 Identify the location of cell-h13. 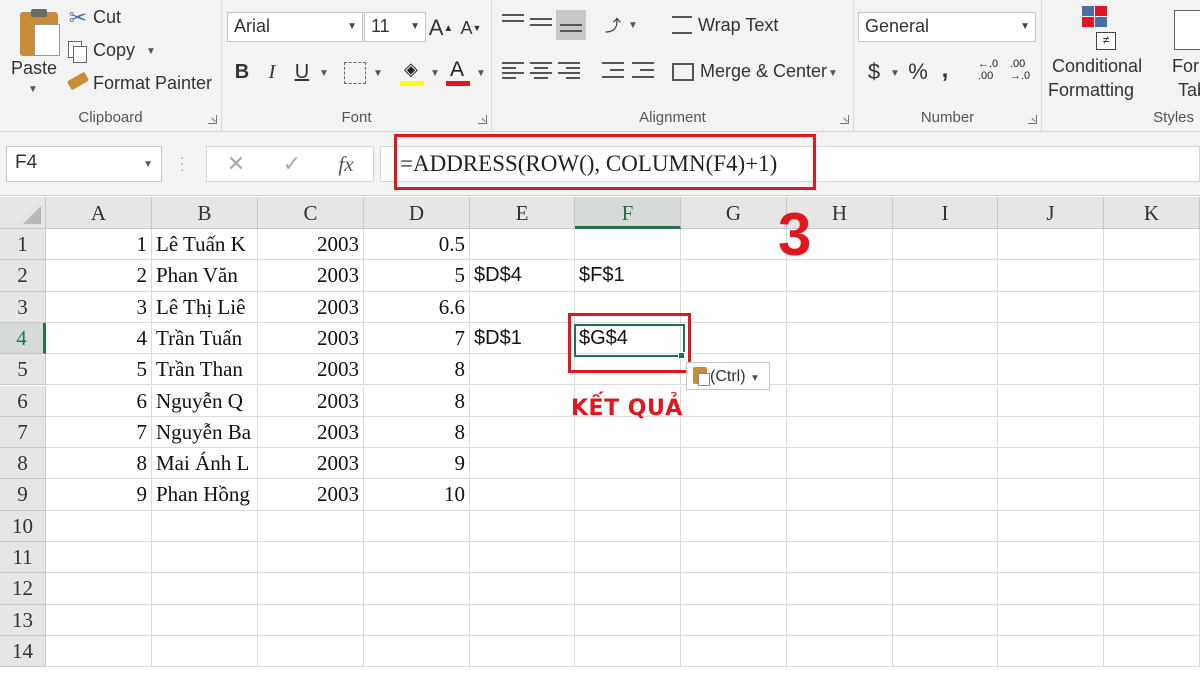
(840, 620).